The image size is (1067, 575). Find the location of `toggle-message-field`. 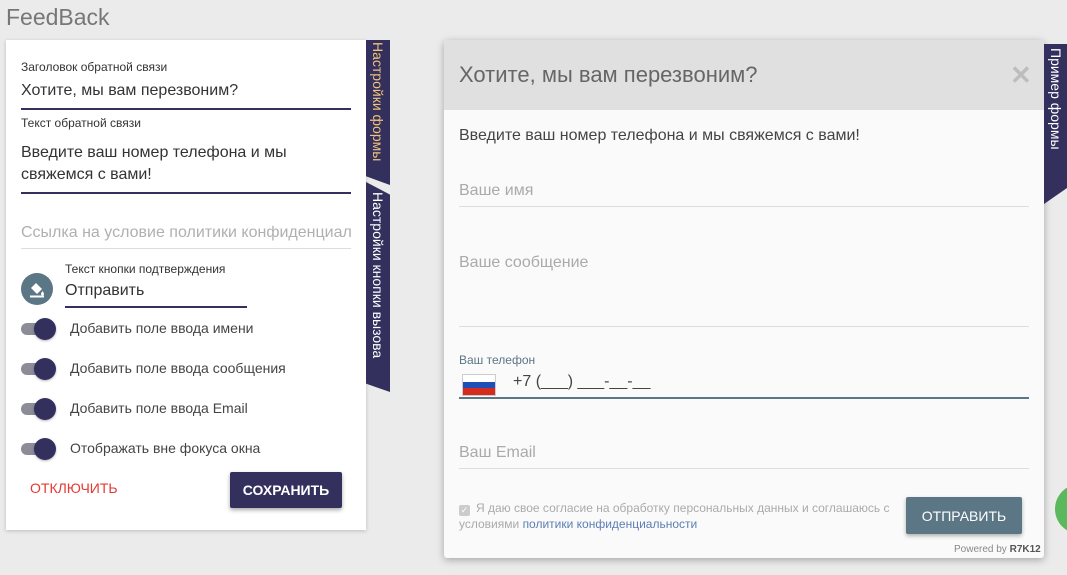

toggle-message-field is located at coordinates (38, 369).